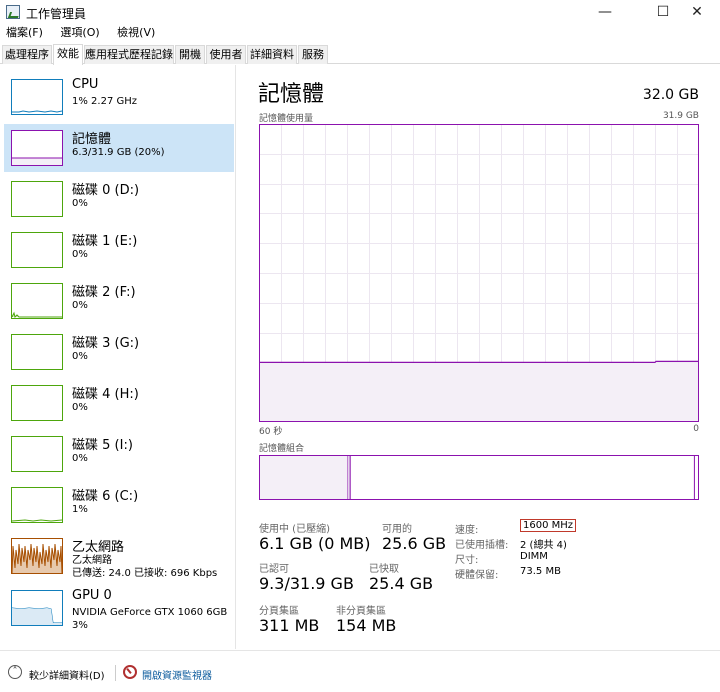 This screenshot has width=720, height=692. Describe the element at coordinates (37, 608) in the screenshot. I see `gpu-graph-thumbnail` at that location.